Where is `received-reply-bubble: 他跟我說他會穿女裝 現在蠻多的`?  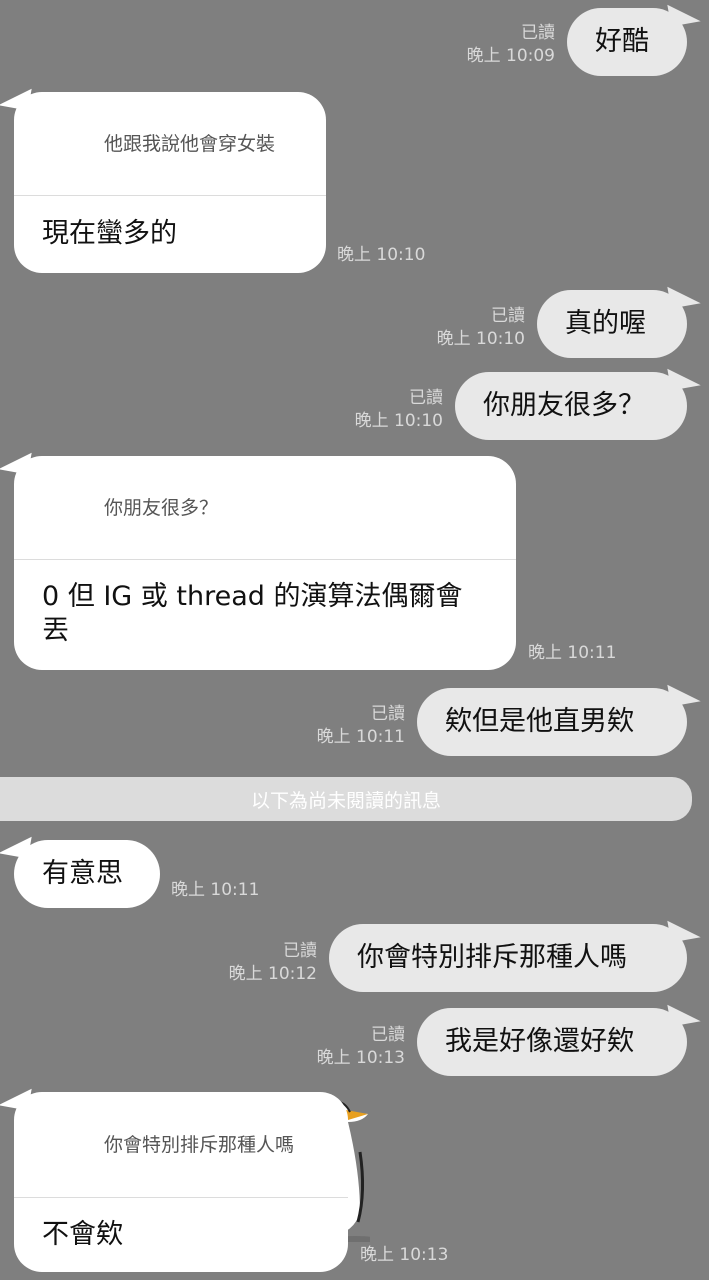
received-reply-bubble: 他跟我說他會穿女裝 現在蠻多的 is located at coordinates (170, 182).